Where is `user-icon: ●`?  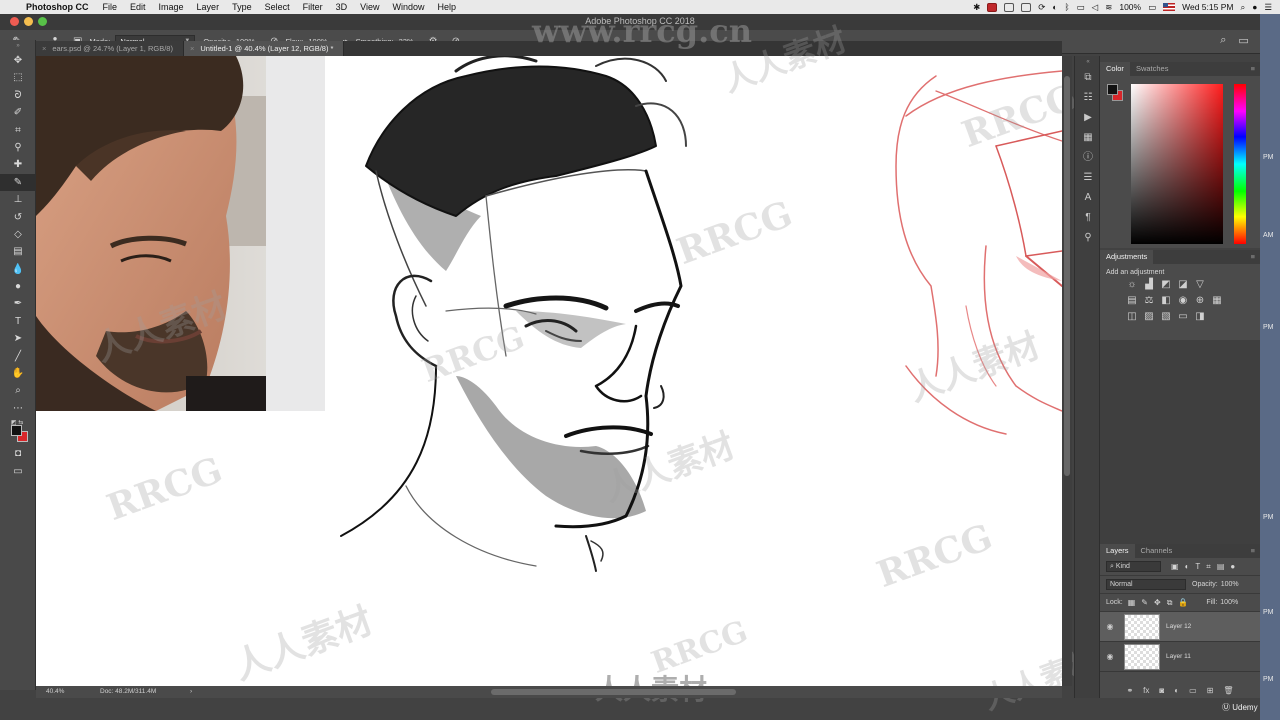
user-icon: ● is located at coordinates (1254, 7).